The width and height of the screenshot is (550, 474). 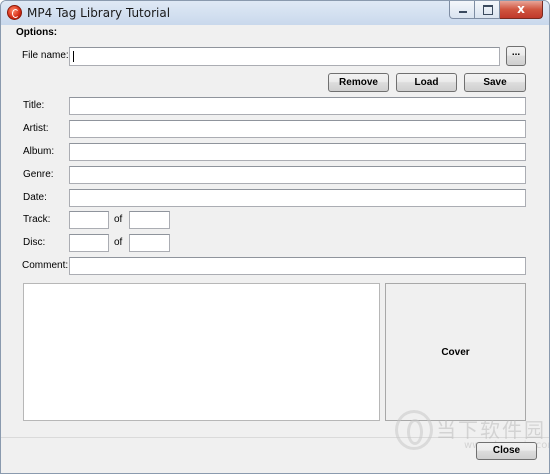 I want to click on close-window-button: x, so click(x=521, y=10).